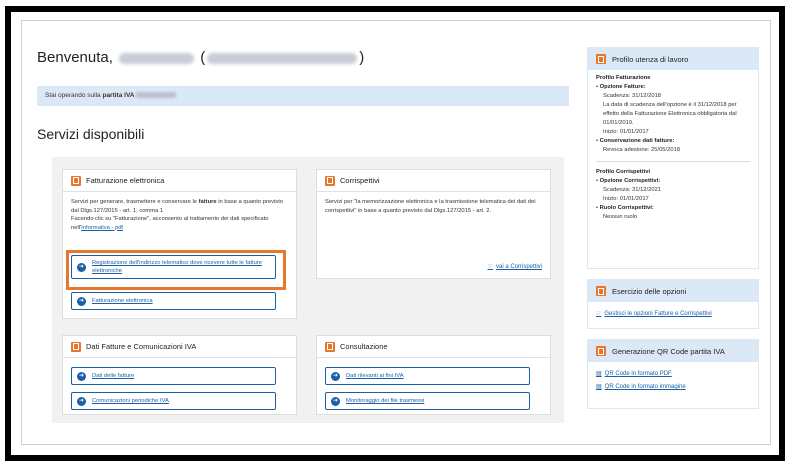 The width and height of the screenshot is (791, 466). Describe the element at coordinates (601, 291) in the screenshot. I see `gear-icon` at that location.